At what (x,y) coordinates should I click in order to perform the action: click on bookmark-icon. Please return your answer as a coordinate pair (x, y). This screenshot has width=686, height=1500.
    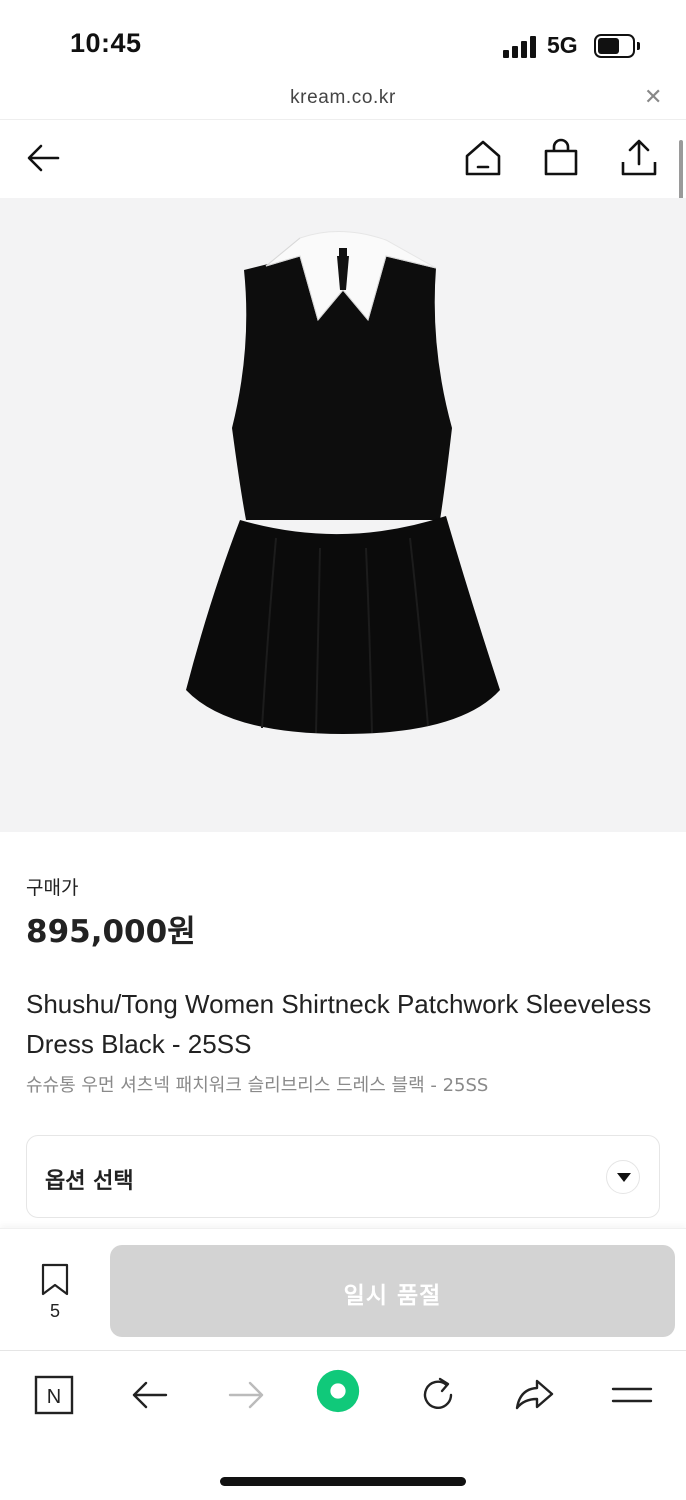
    Looking at the image, I should click on (55, 1279).